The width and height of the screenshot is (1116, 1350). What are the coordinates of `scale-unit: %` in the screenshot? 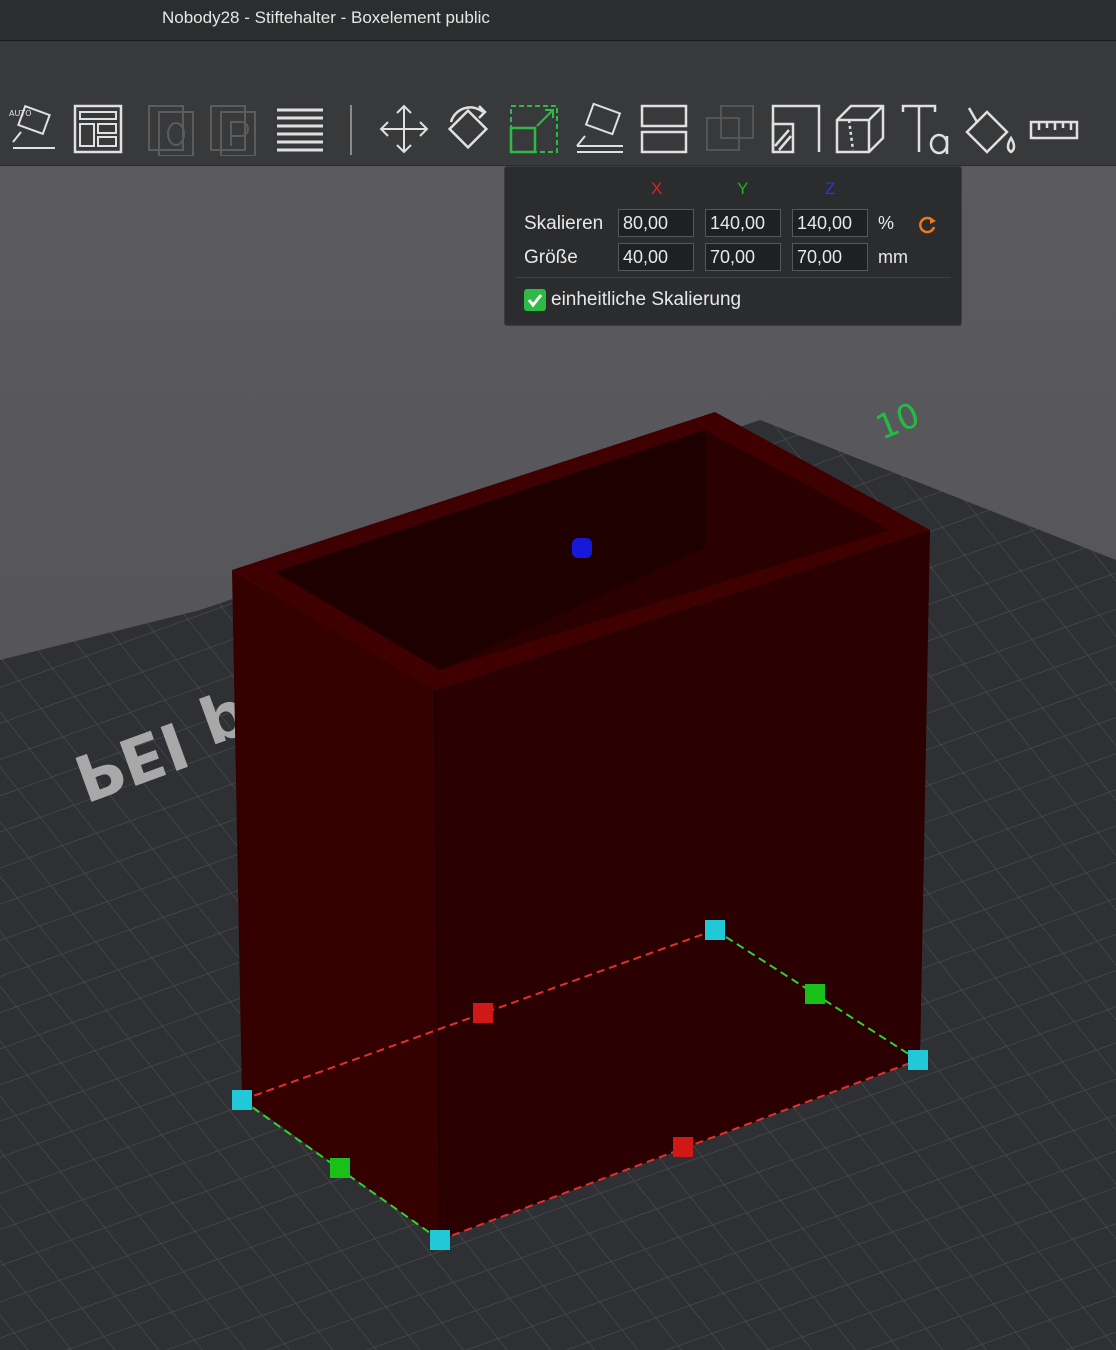 It's located at (886, 223).